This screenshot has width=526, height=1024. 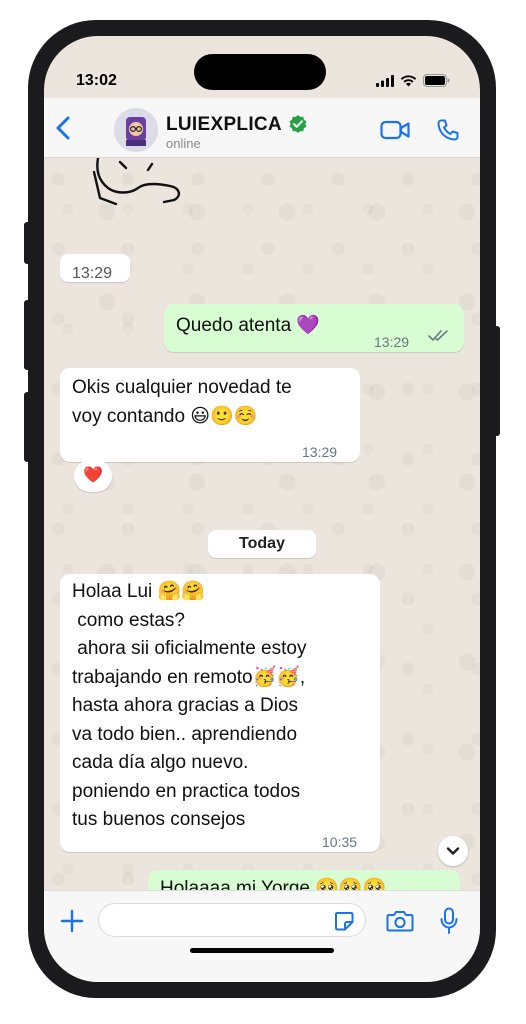 I want to click on verified-badge-icon, so click(x=298, y=124).